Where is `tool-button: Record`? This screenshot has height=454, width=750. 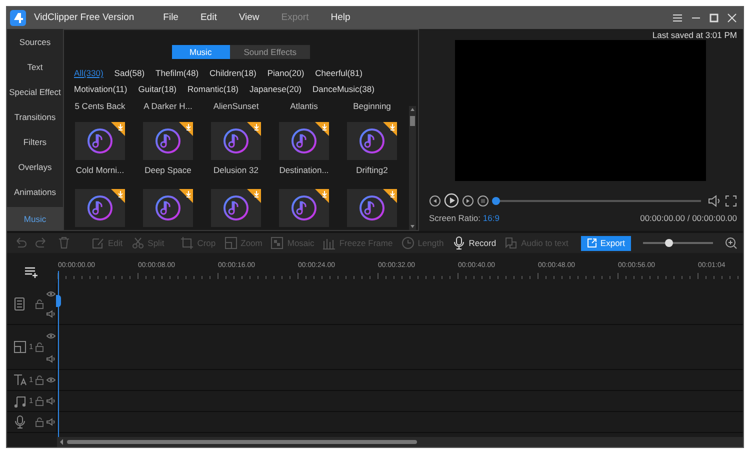
tool-button: Record is located at coordinates (474, 243).